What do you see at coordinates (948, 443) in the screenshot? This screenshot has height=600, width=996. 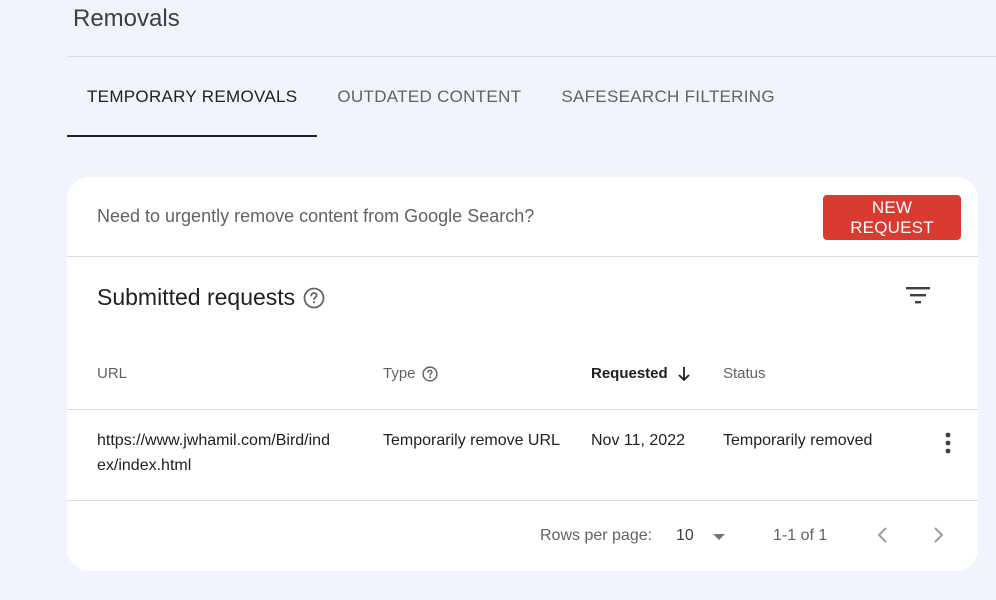 I see `more-vert-icon` at bounding box center [948, 443].